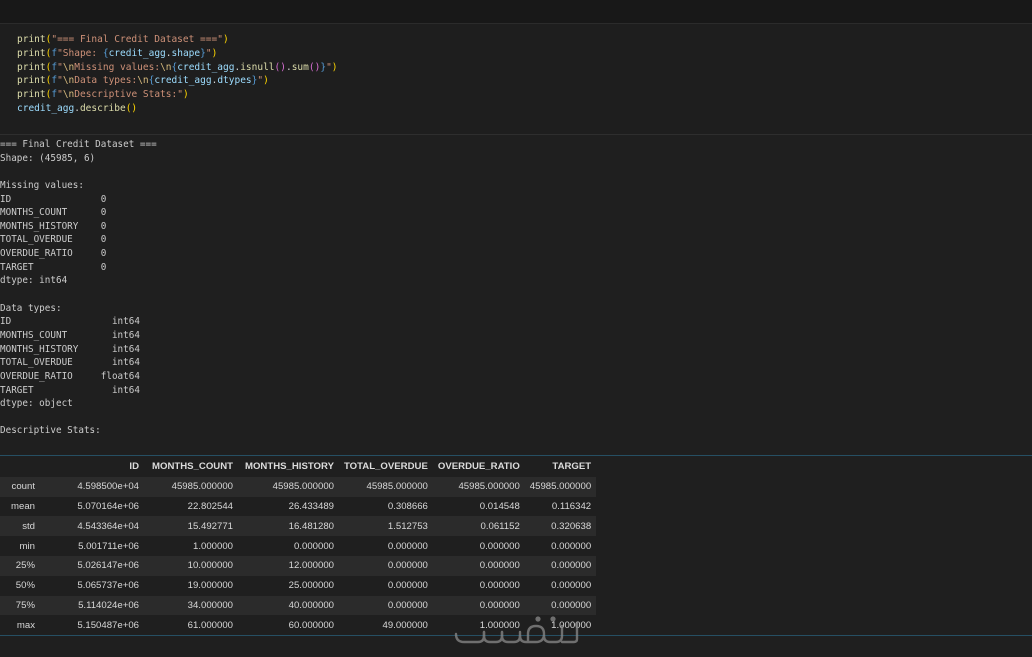  Describe the element at coordinates (78, 144) in the screenshot. I see `output-line: === Final Credit Dataset ===` at that location.